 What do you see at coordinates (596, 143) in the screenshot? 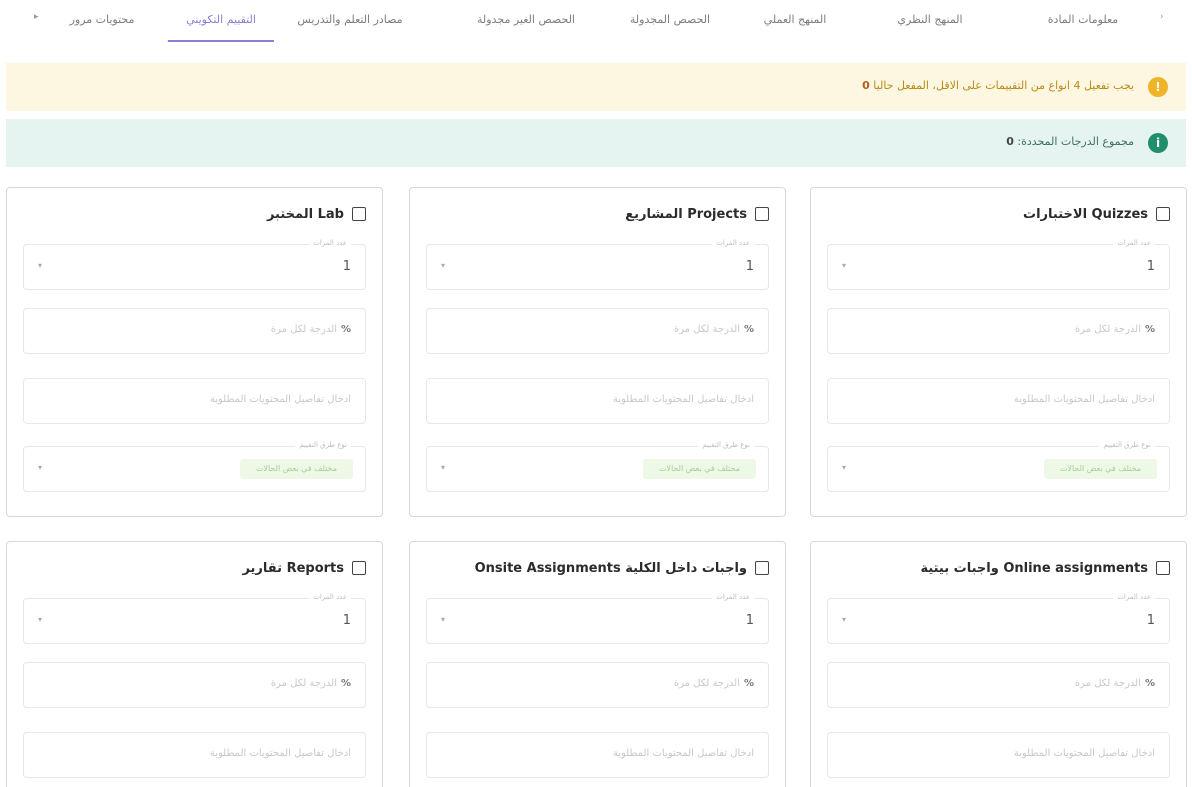
I see `info-alert: i مجموع الدرجات المحددة: 0` at bounding box center [596, 143].